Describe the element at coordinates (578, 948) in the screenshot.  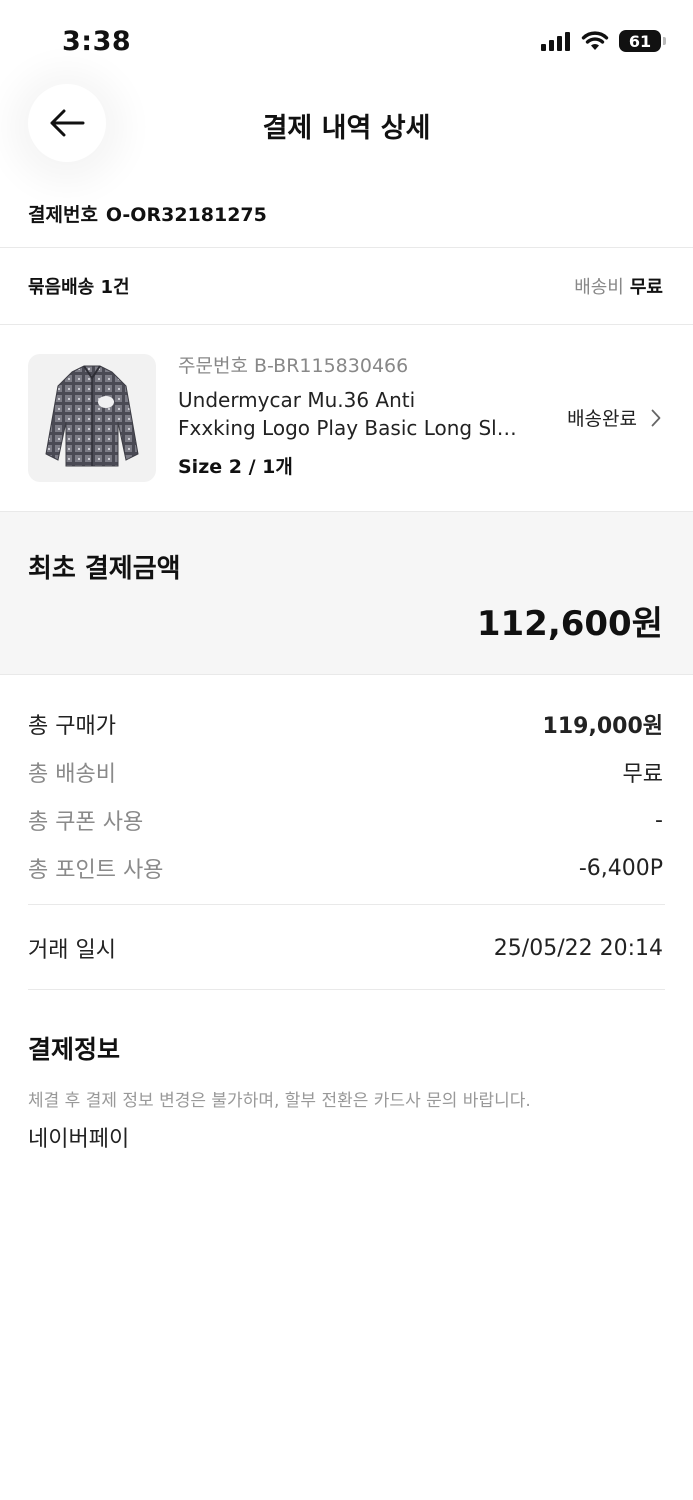
I see `transaction-datetime-value: 25/05/22 20:14` at that location.